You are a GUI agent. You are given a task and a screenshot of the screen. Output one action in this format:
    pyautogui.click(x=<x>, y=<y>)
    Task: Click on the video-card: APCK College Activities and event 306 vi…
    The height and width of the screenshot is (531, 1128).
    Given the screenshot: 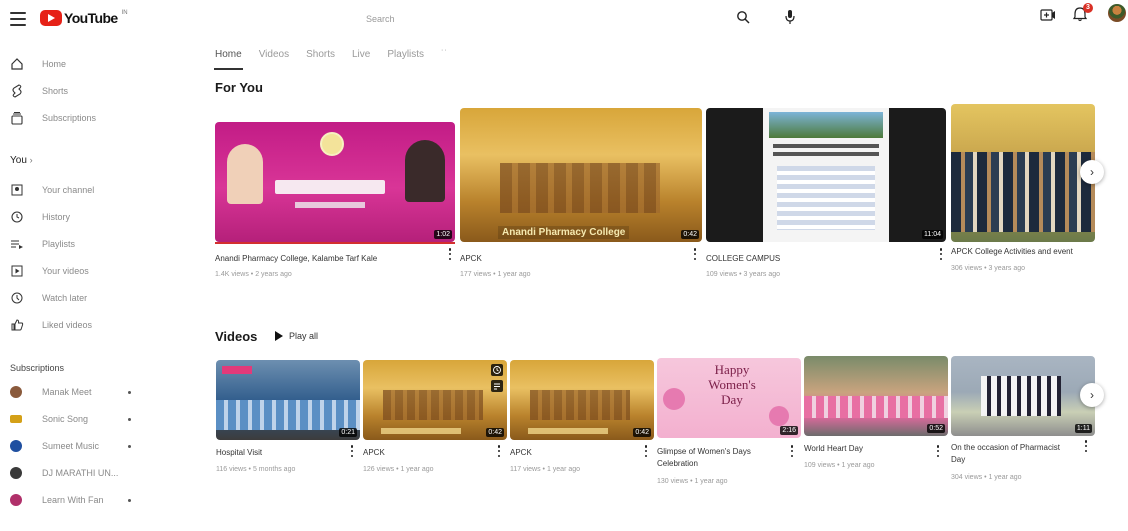 What is the action you would take?
    pyautogui.click(x=1023, y=189)
    